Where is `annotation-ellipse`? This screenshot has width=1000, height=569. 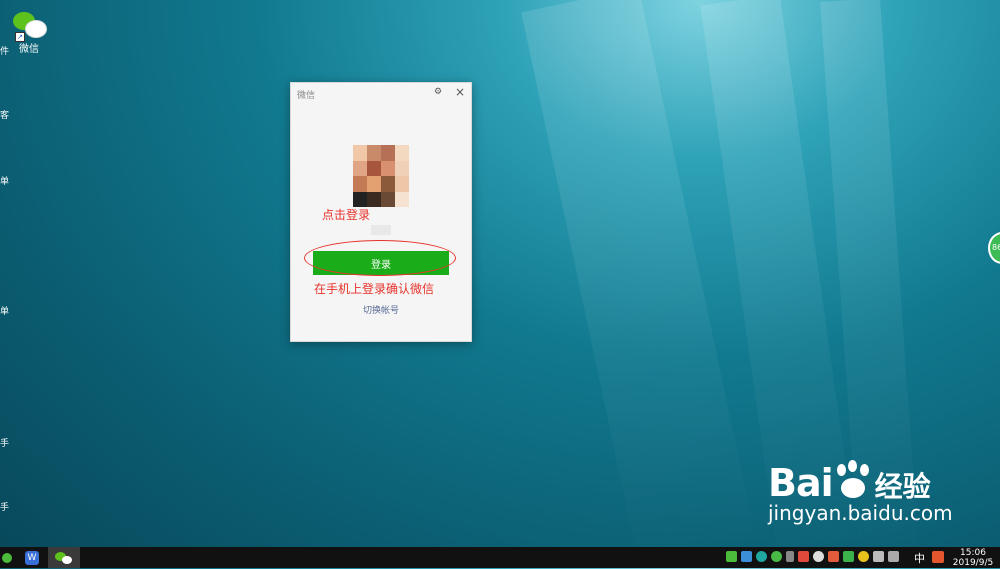
annotation-ellipse is located at coordinates (380, 258).